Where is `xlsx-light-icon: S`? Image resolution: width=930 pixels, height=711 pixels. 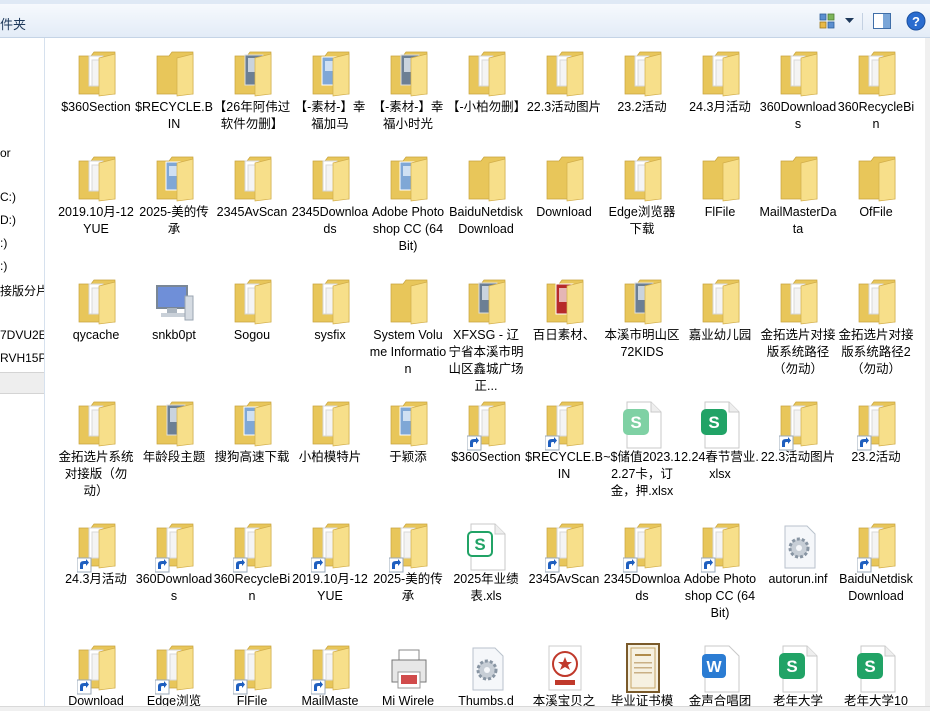 xlsx-light-icon: S is located at coordinates (643, 425).